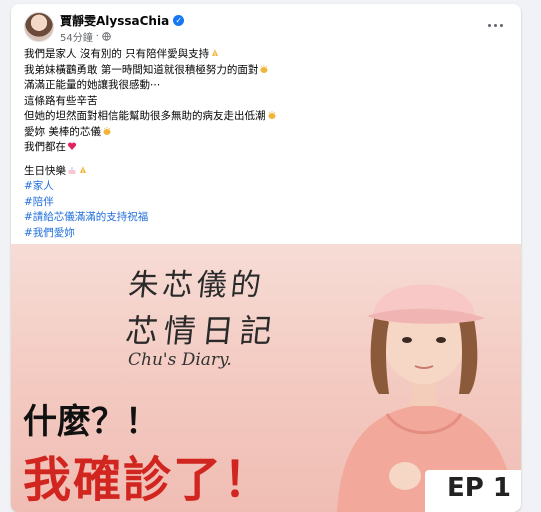 The height and width of the screenshot is (512, 541). I want to click on verified-badge-icon: ✓, so click(179, 20).